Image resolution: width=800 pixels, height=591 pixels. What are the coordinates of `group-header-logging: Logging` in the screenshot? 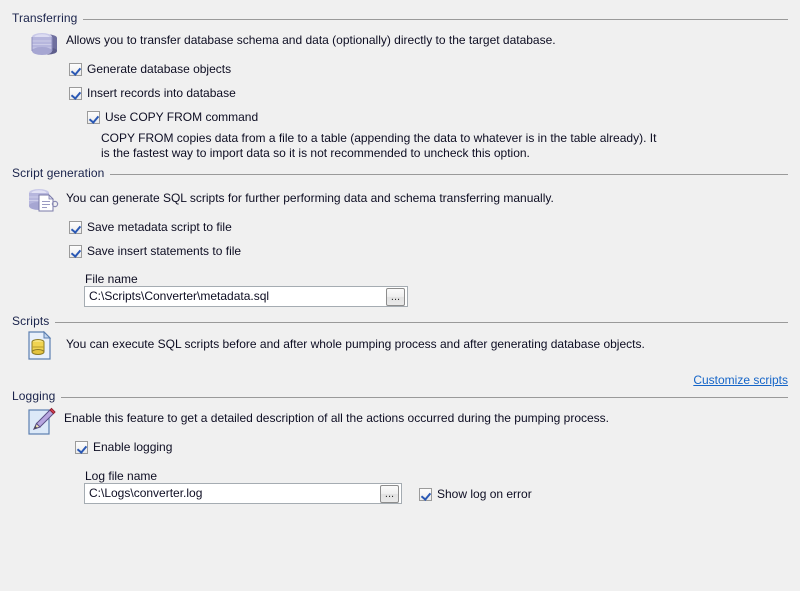 It's located at (400, 396).